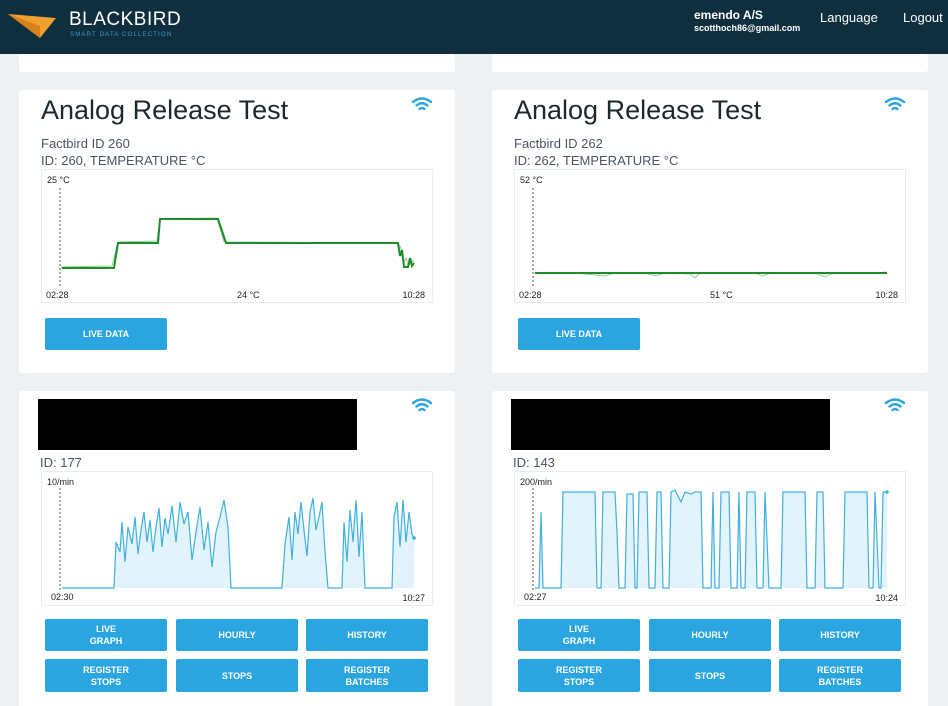  What do you see at coordinates (849, 17) in the screenshot?
I see `language-link: Language` at bounding box center [849, 17].